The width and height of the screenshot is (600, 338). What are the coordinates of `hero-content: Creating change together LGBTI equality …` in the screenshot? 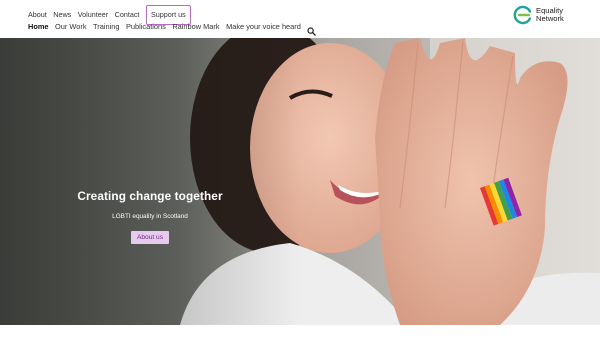 It's located at (150, 216).